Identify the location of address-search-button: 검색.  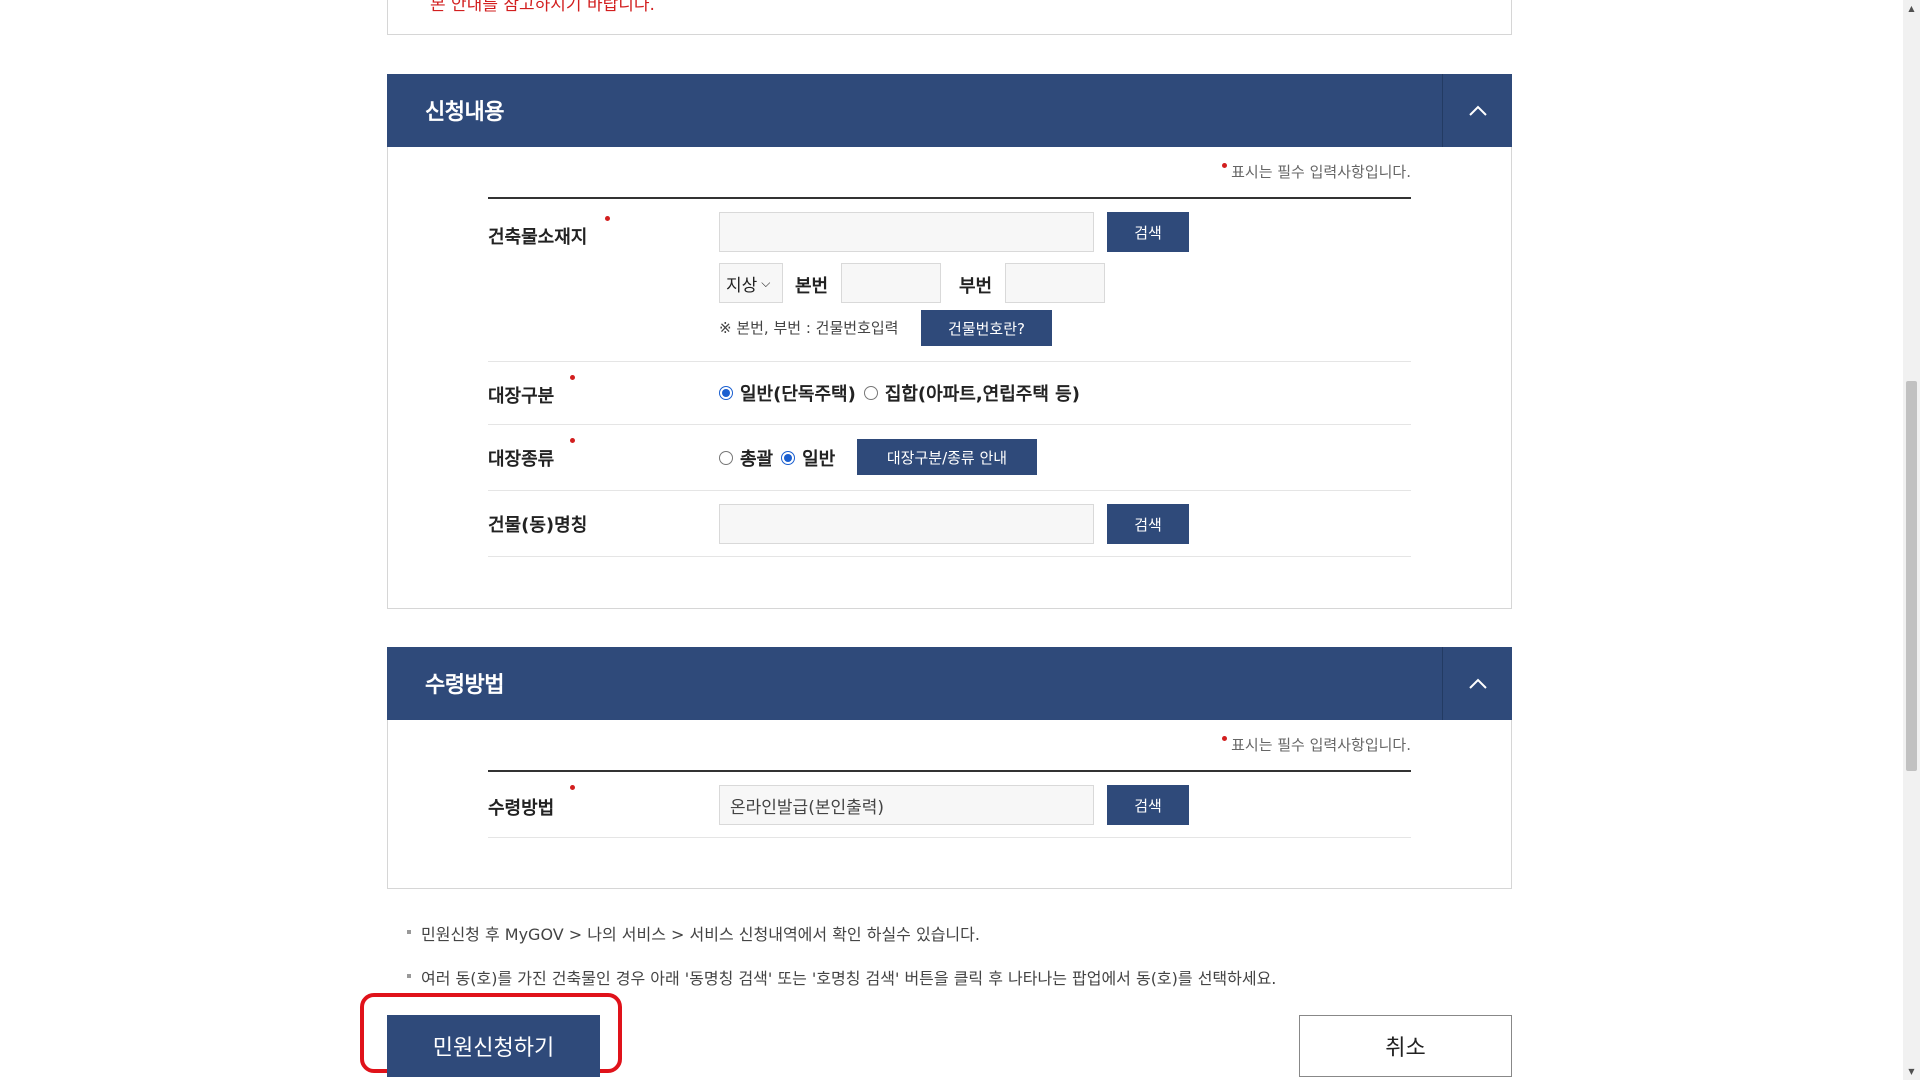
(1148, 232).